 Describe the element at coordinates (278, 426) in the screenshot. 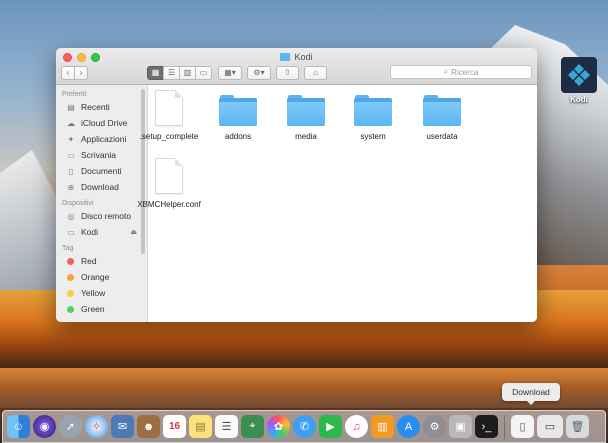

I see `photos-icon: ✿` at that location.